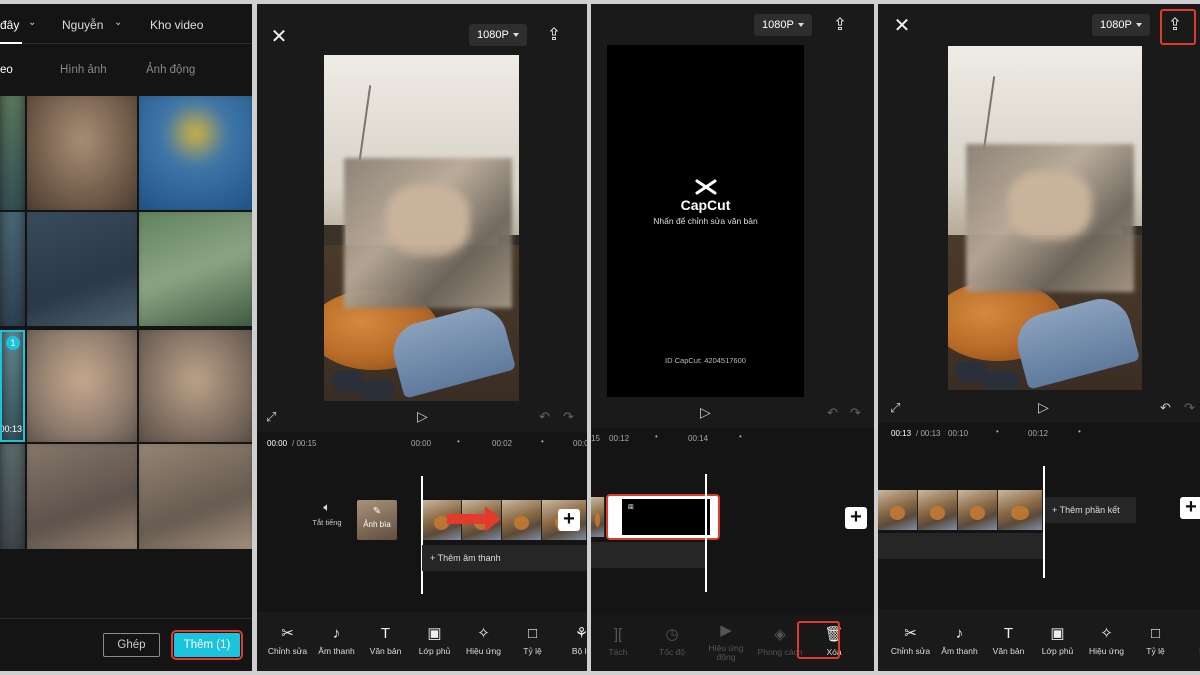 This screenshot has height=675, width=1200. What do you see at coordinates (504, 558) in the screenshot?
I see `add-audio-track: + Thêm âm thanh` at bounding box center [504, 558].